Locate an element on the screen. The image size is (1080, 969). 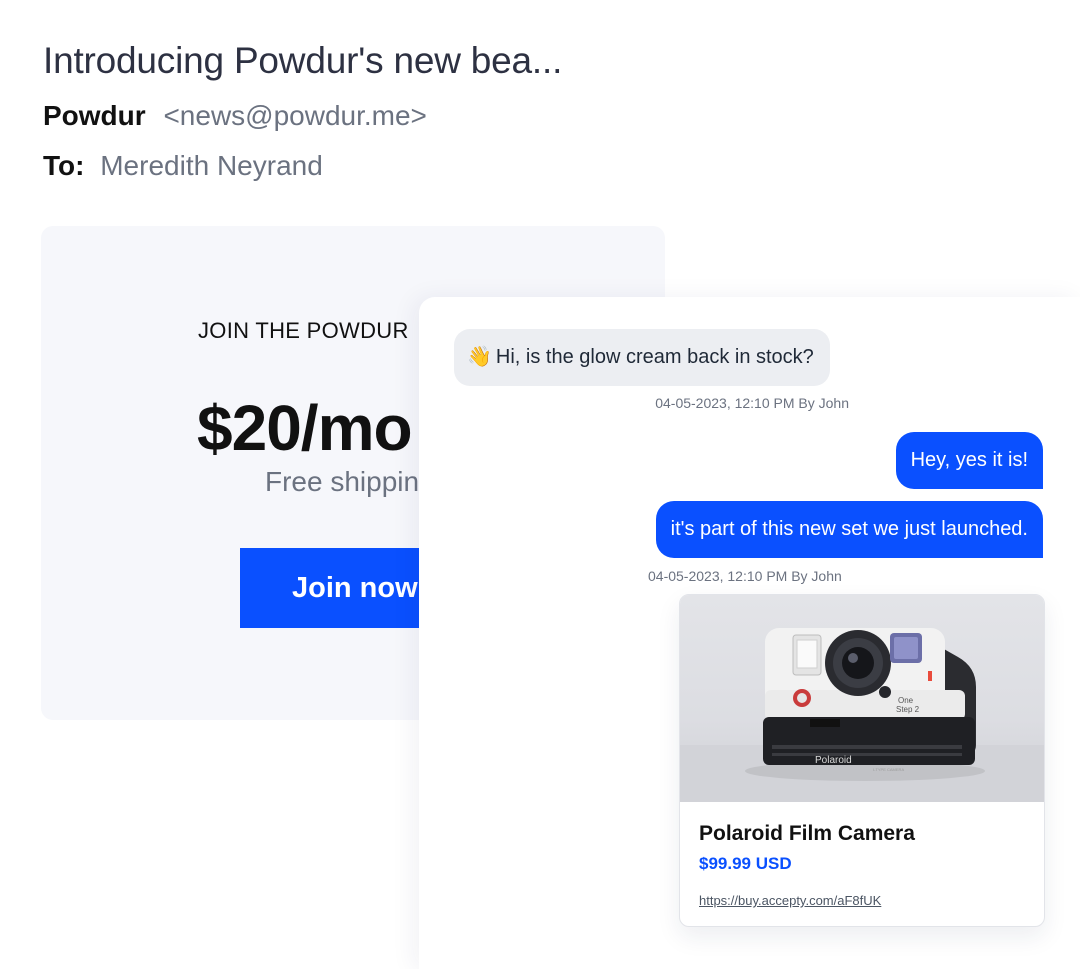
product-image: One Step 2 Polaroid I-TYPE CAMERA is located at coordinates (862, 698).